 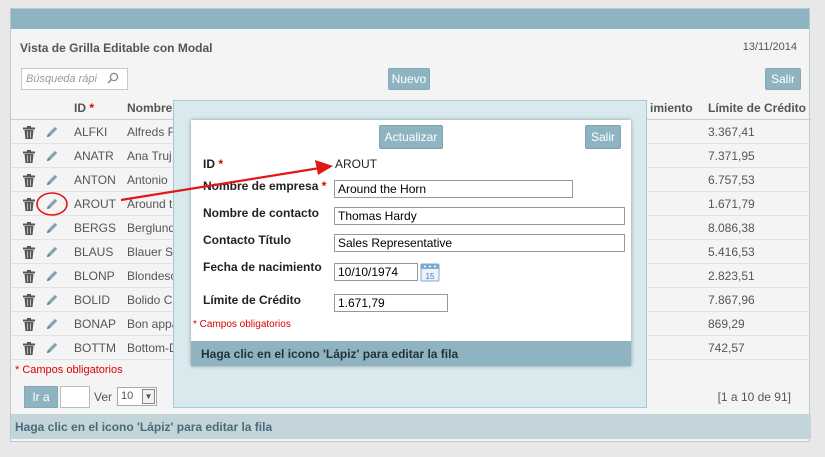 I want to click on chevron-down-icon: ▼, so click(x=148, y=396).